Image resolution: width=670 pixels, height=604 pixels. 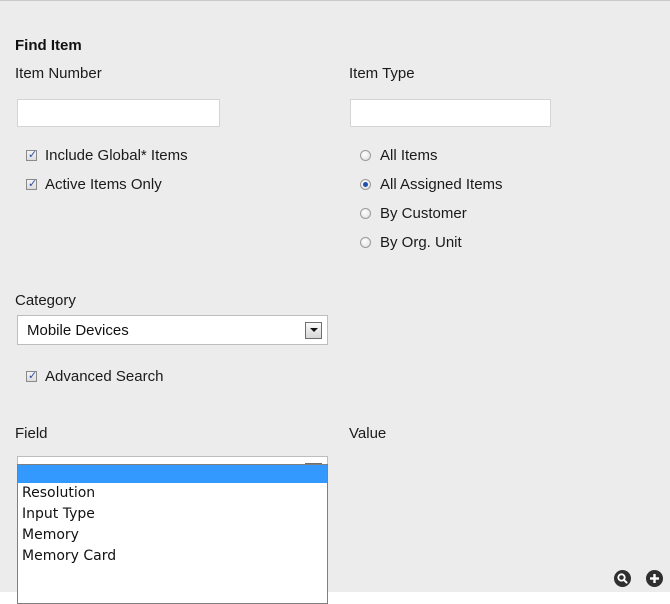 What do you see at coordinates (409, 155) in the screenshot?
I see `radio-label: All Items` at bounding box center [409, 155].